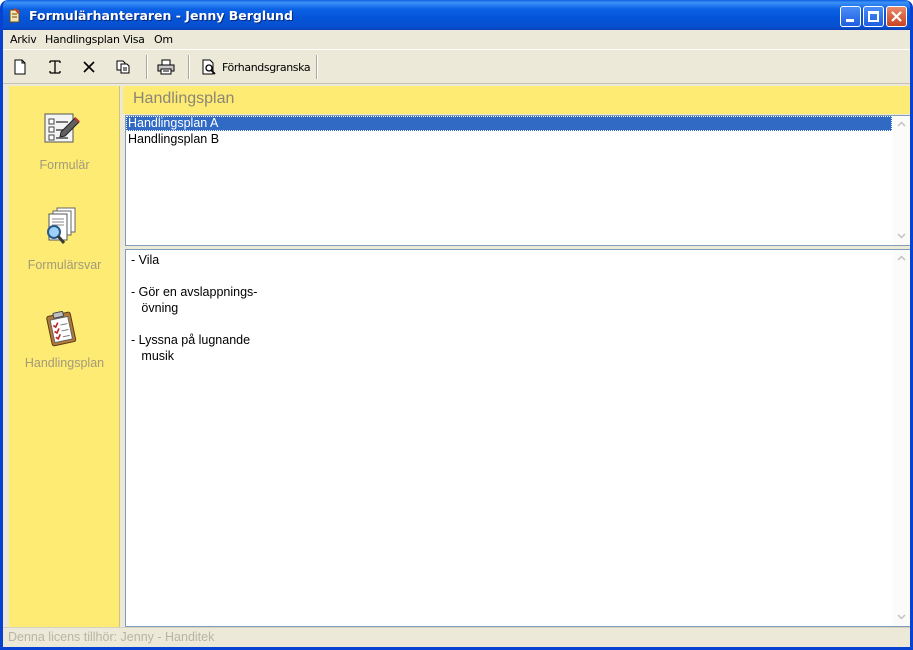 The height and width of the screenshot is (650, 913). What do you see at coordinates (163, 39) in the screenshot?
I see `menu-om: Om` at bounding box center [163, 39].